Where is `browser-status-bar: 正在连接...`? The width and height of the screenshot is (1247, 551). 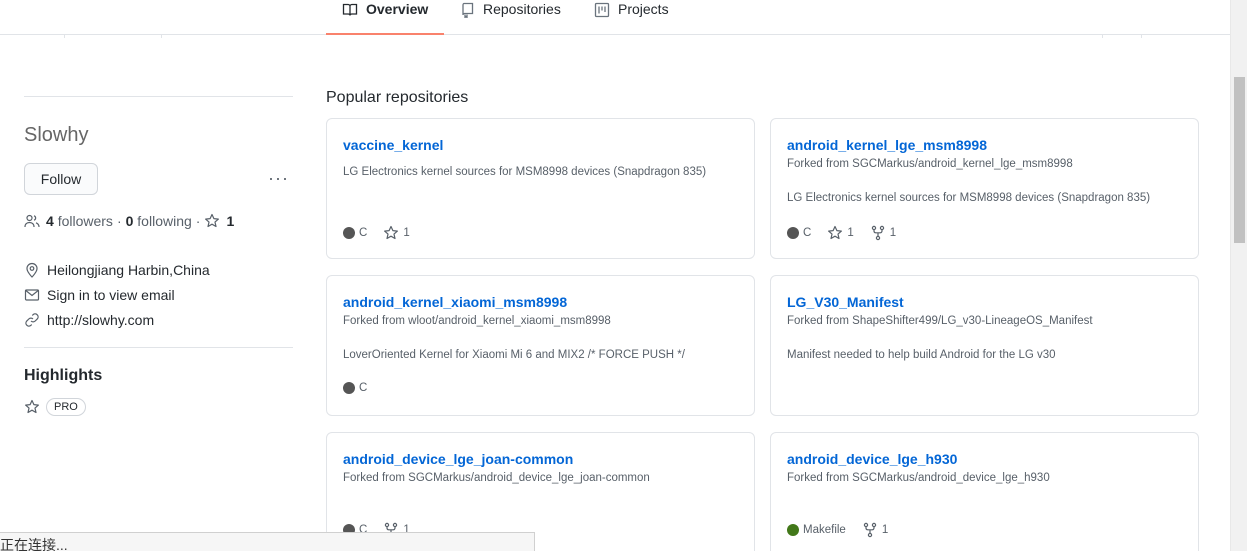
browser-status-bar: 正在连接... is located at coordinates (267, 541).